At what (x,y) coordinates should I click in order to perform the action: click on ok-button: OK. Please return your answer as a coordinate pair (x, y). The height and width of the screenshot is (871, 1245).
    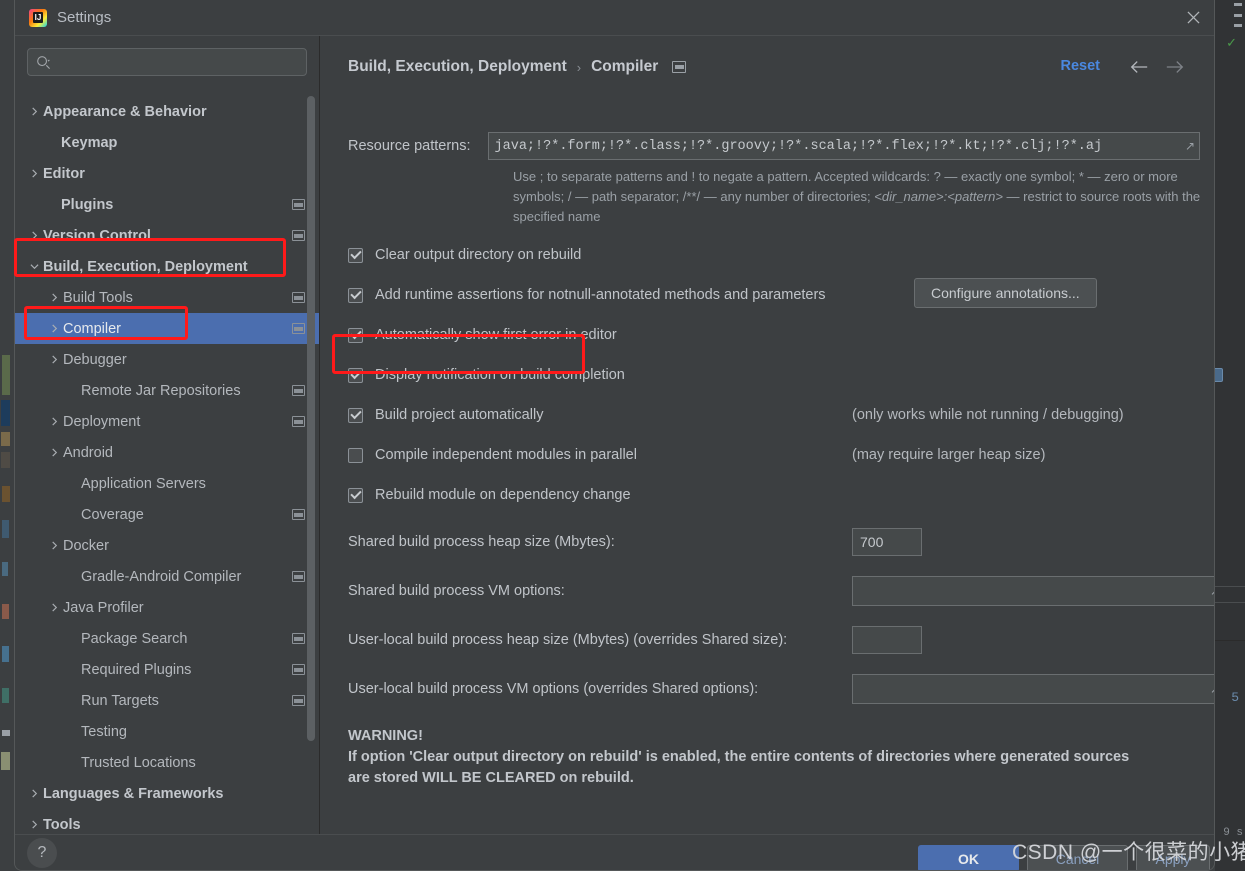
    Looking at the image, I should click on (968, 857).